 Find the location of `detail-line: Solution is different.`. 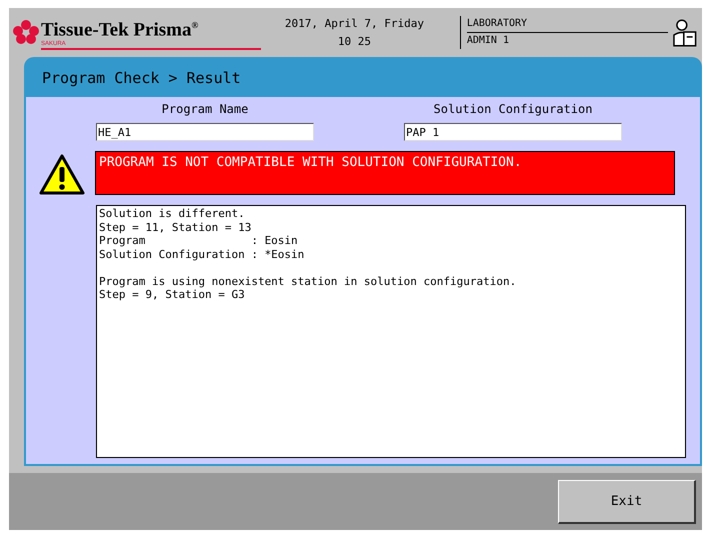

detail-line: Solution is different. is located at coordinates (172, 213).